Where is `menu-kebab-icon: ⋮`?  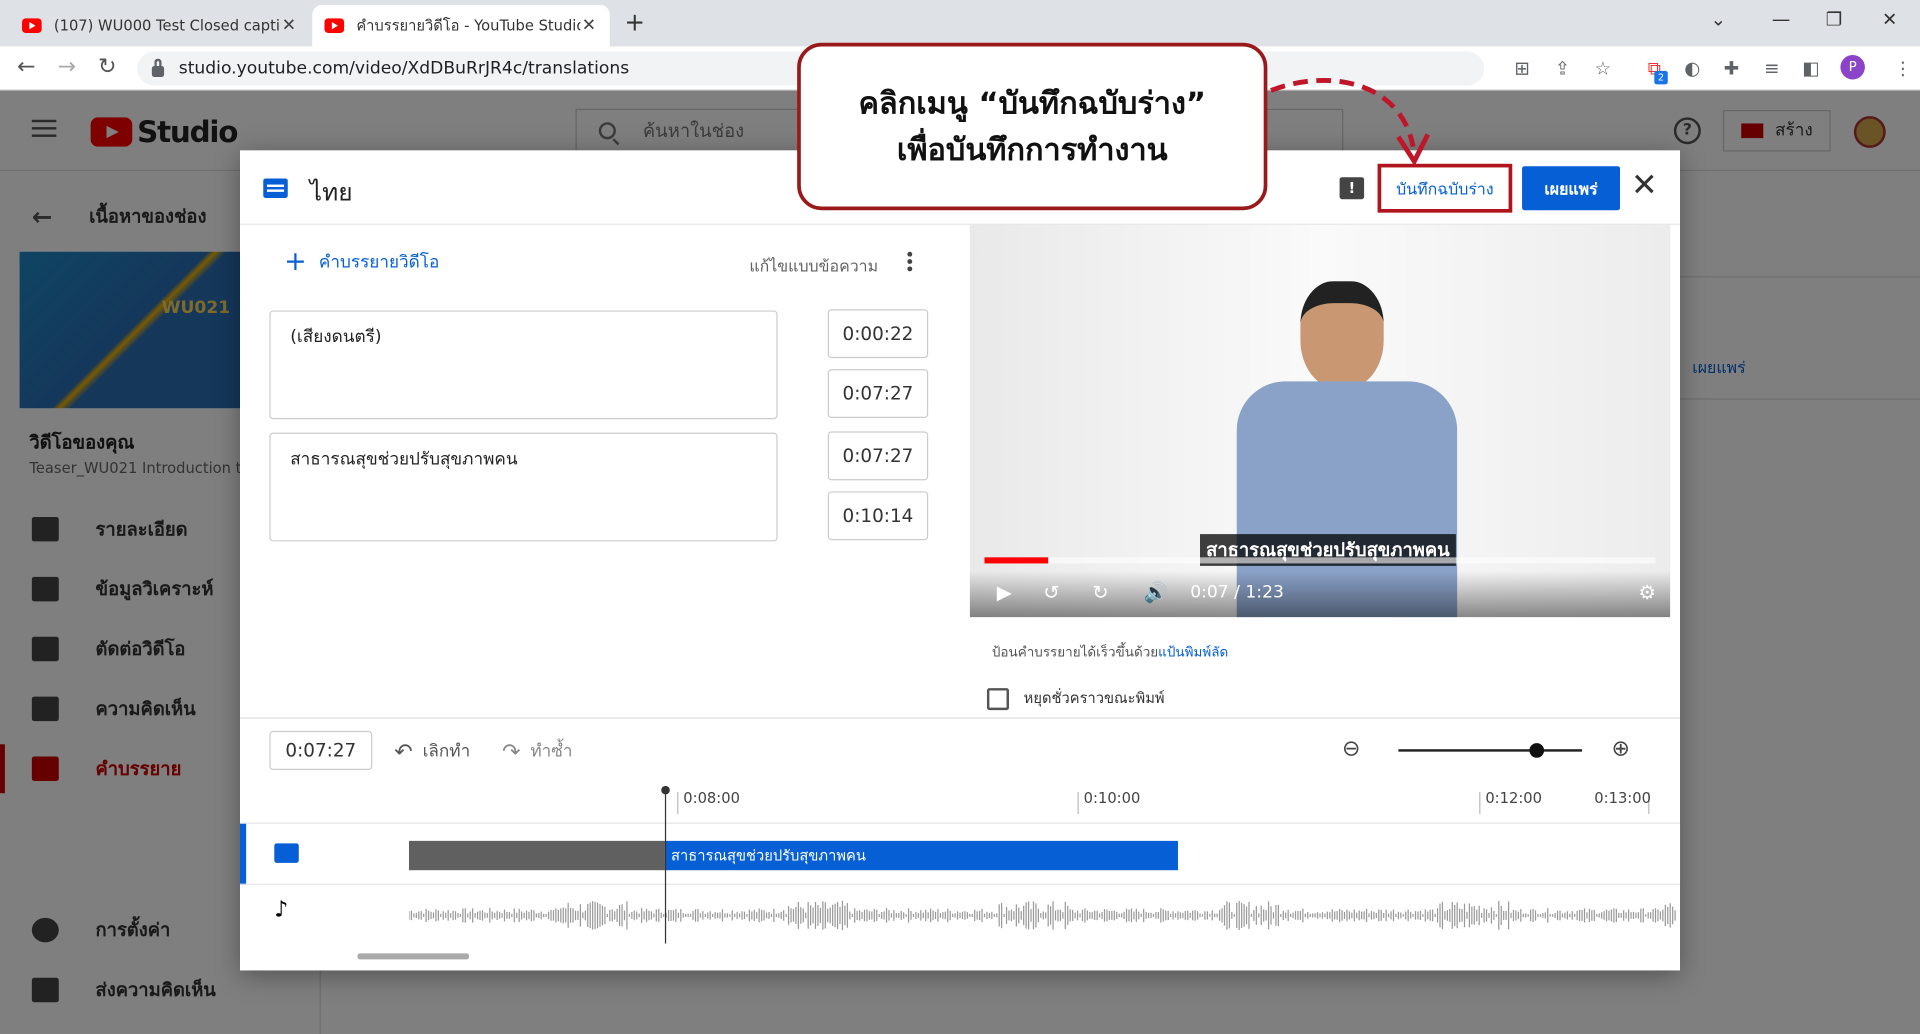
menu-kebab-icon: ⋮ is located at coordinates (1903, 68).